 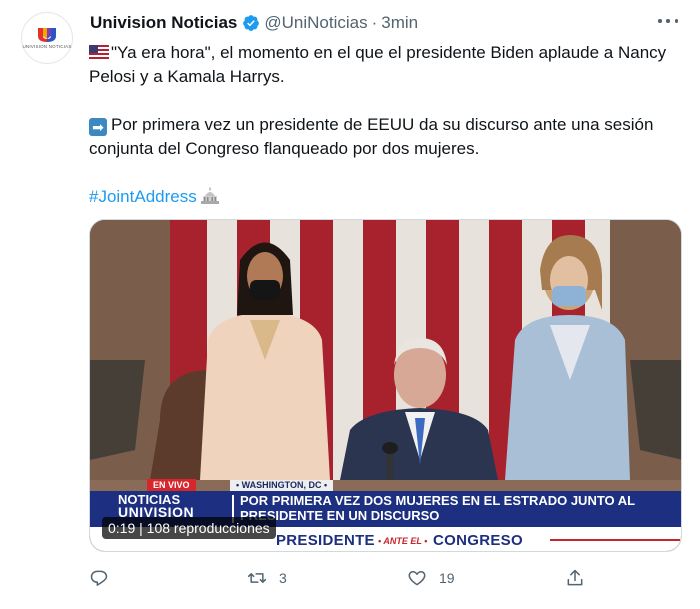 What do you see at coordinates (99, 52) in the screenshot?
I see `us-flag-icon` at bounding box center [99, 52].